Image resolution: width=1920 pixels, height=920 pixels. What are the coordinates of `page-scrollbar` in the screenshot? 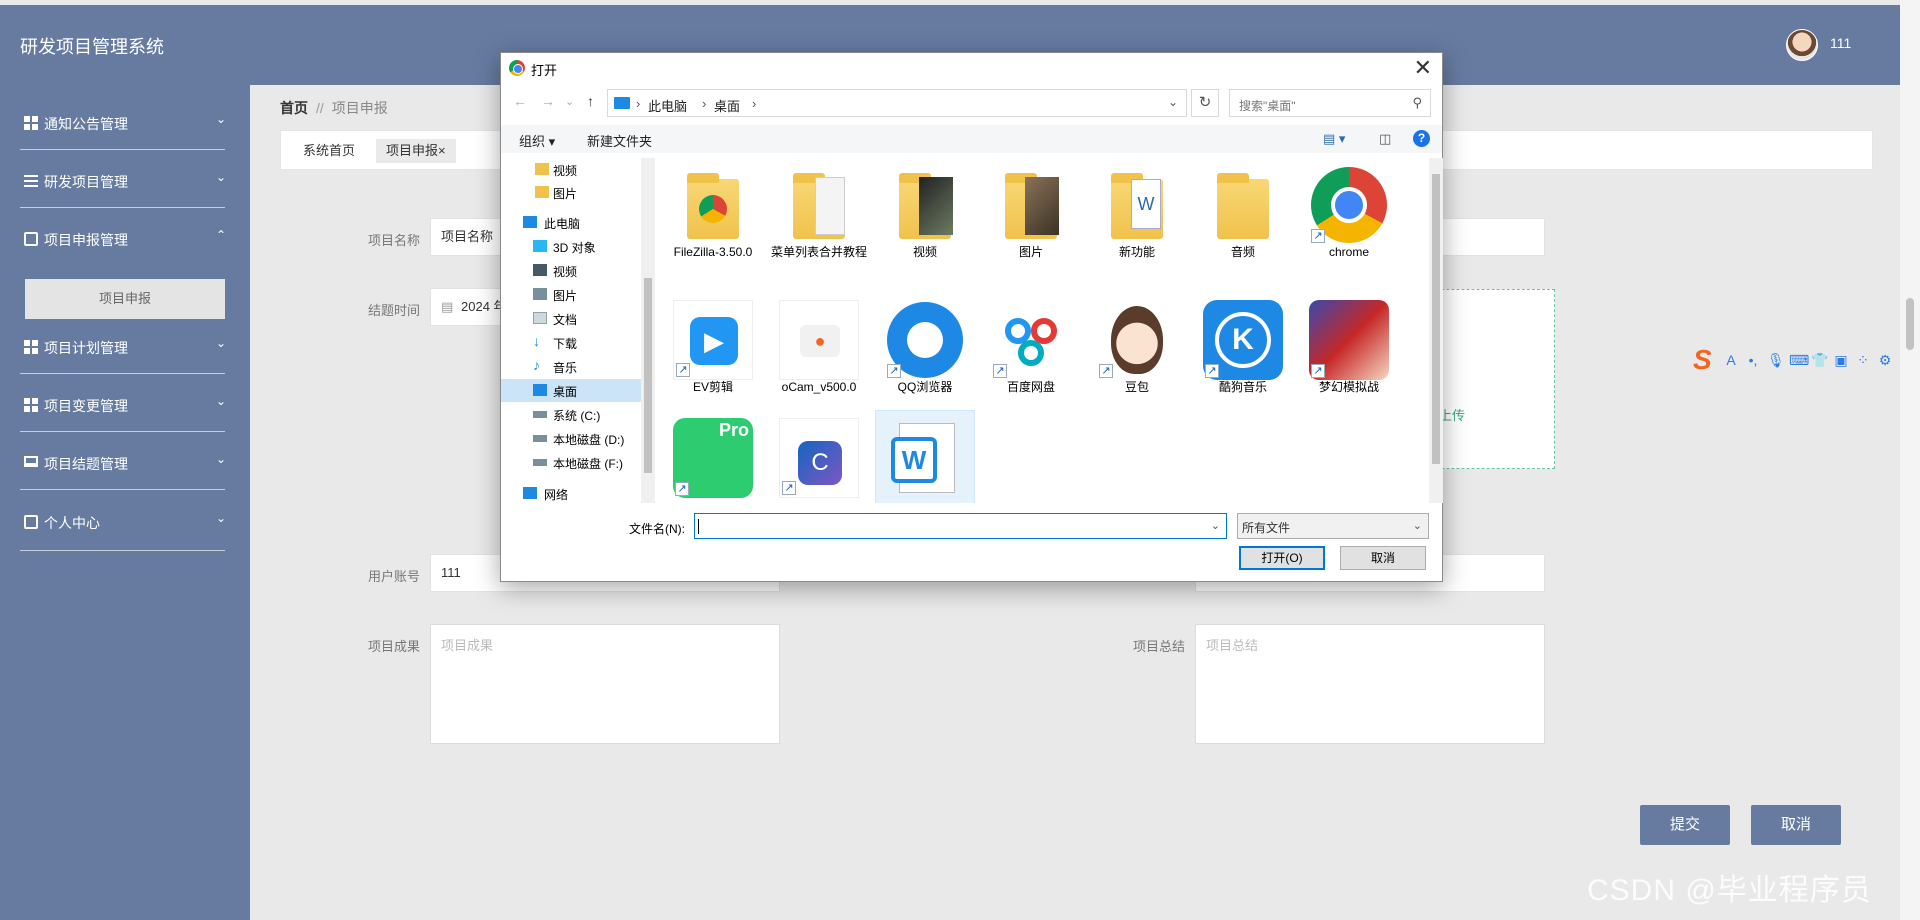 It's located at (1910, 460).